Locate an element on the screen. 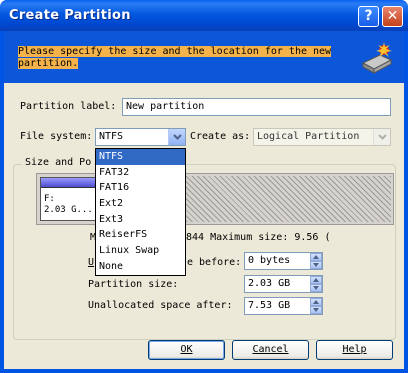  partition-size-input: 2.03 GB is located at coordinates (283, 284).